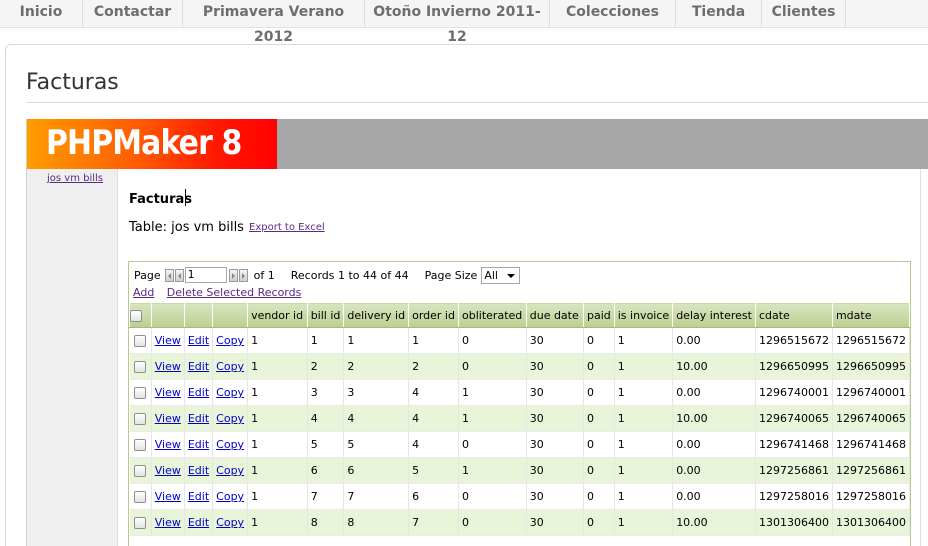  What do you see at coordinates (793, 315) in the screenshot?
I see `column-header: cdate` at bounding box center [793, 315].